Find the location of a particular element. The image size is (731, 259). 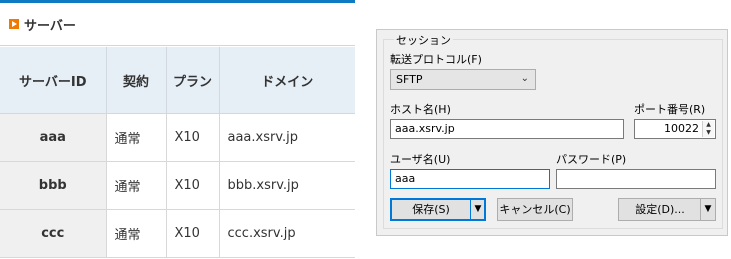

user-input: aaa is located at coordinates (470, 179).